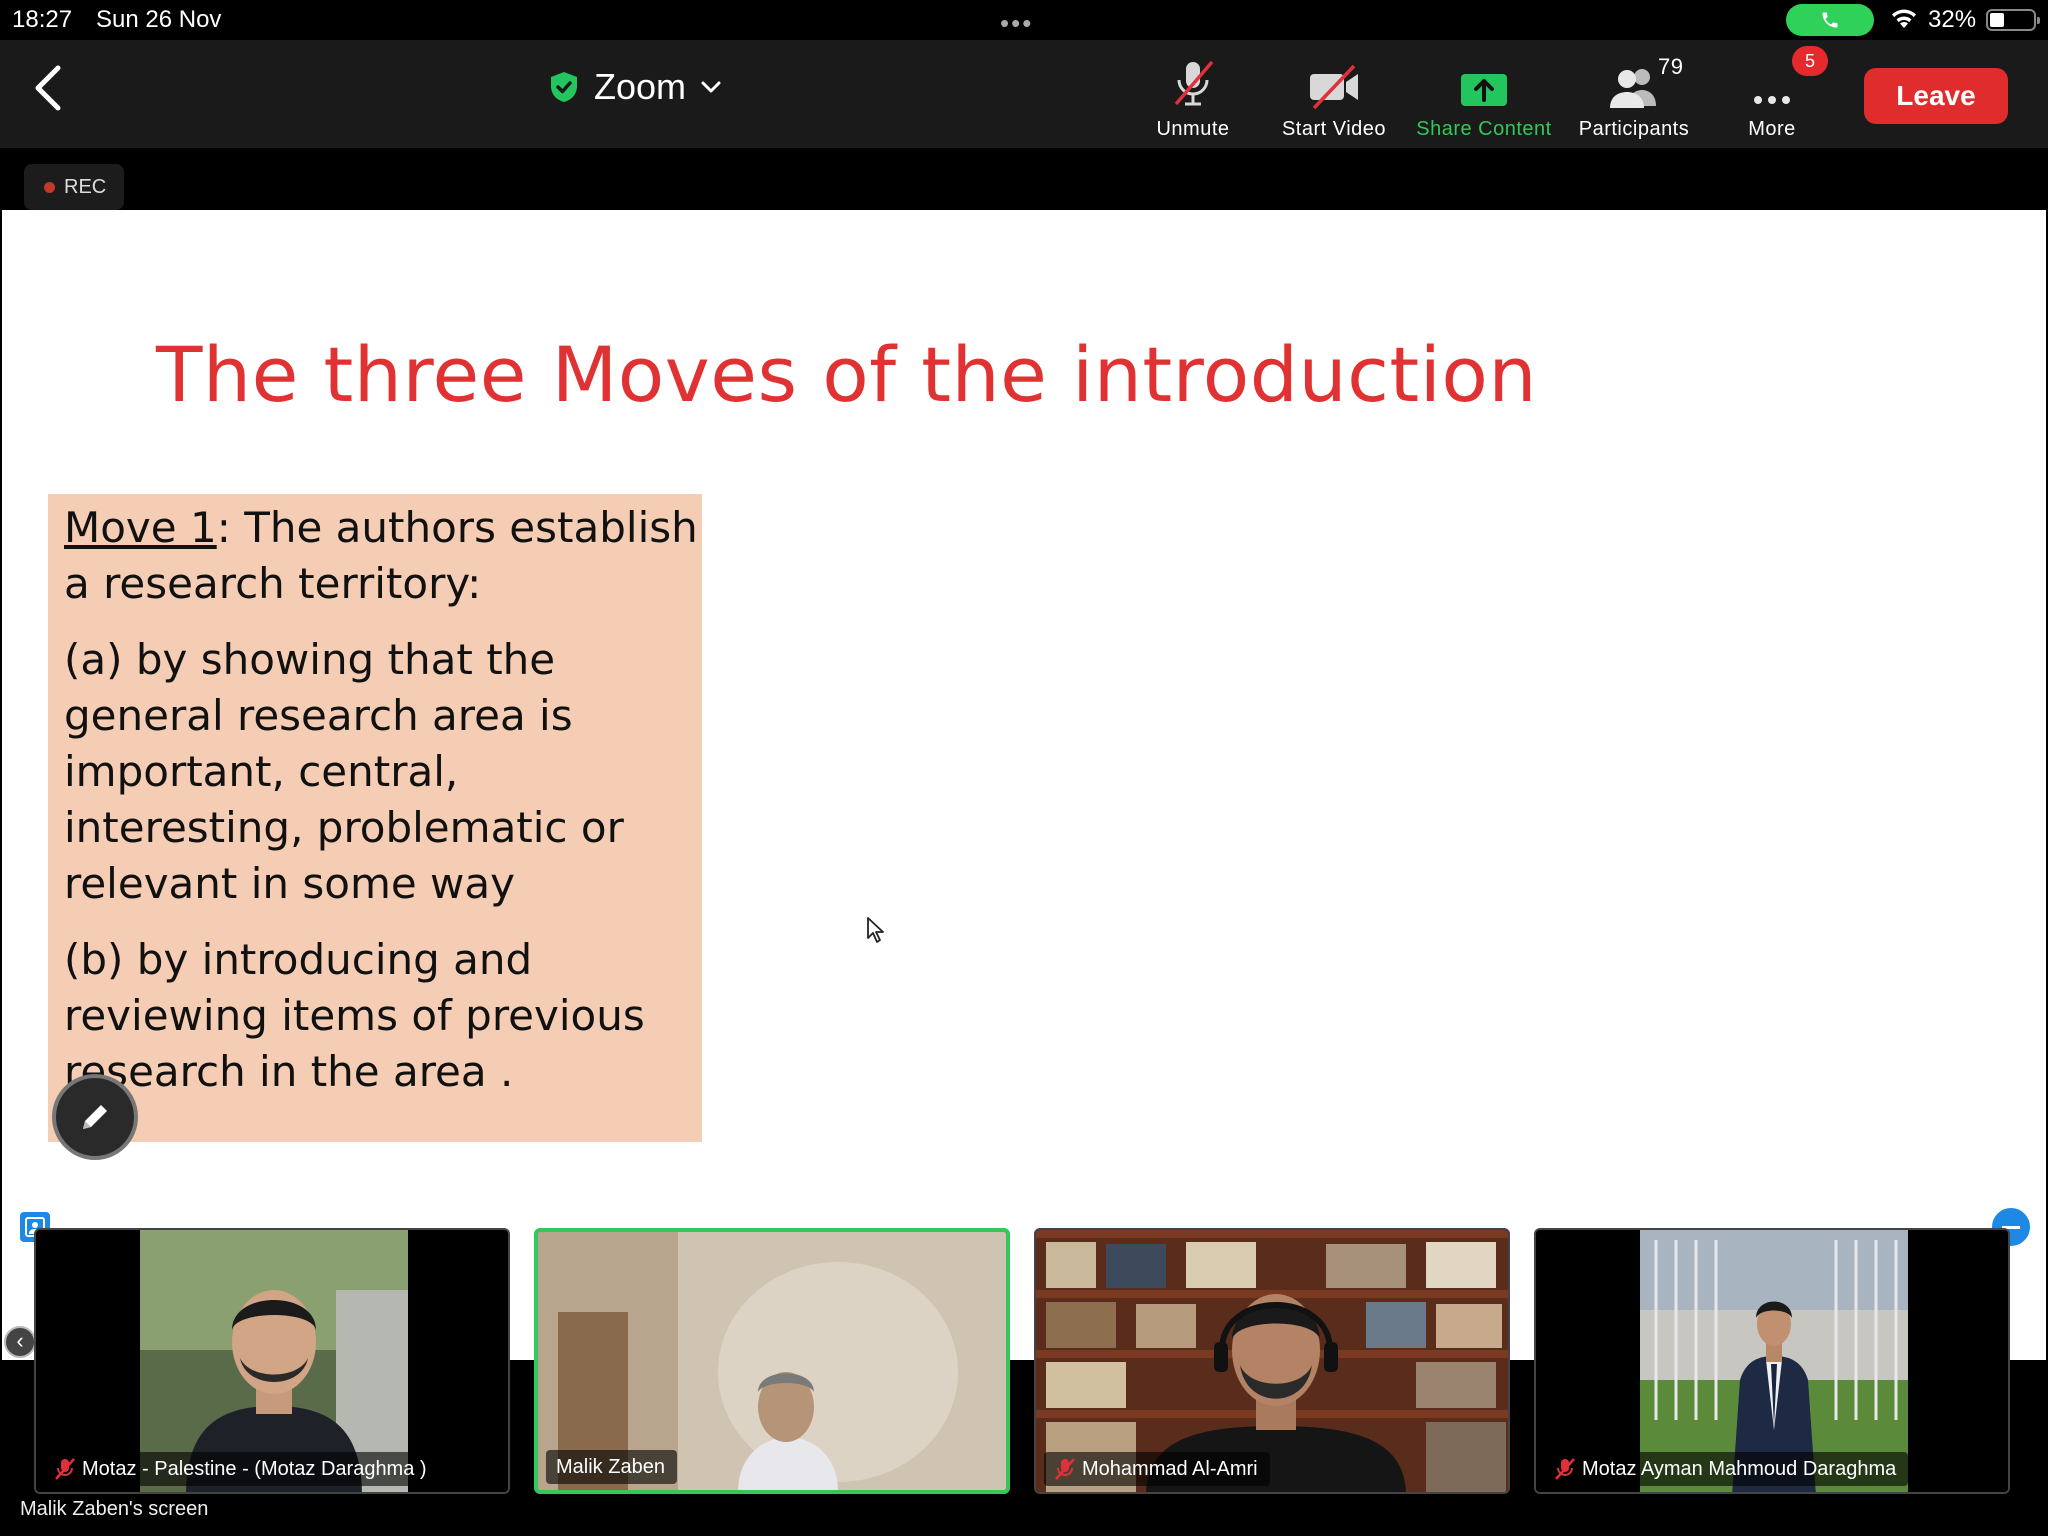  I want to click on scroll-left-arrow-icon: ‹, so click(20, 1342).